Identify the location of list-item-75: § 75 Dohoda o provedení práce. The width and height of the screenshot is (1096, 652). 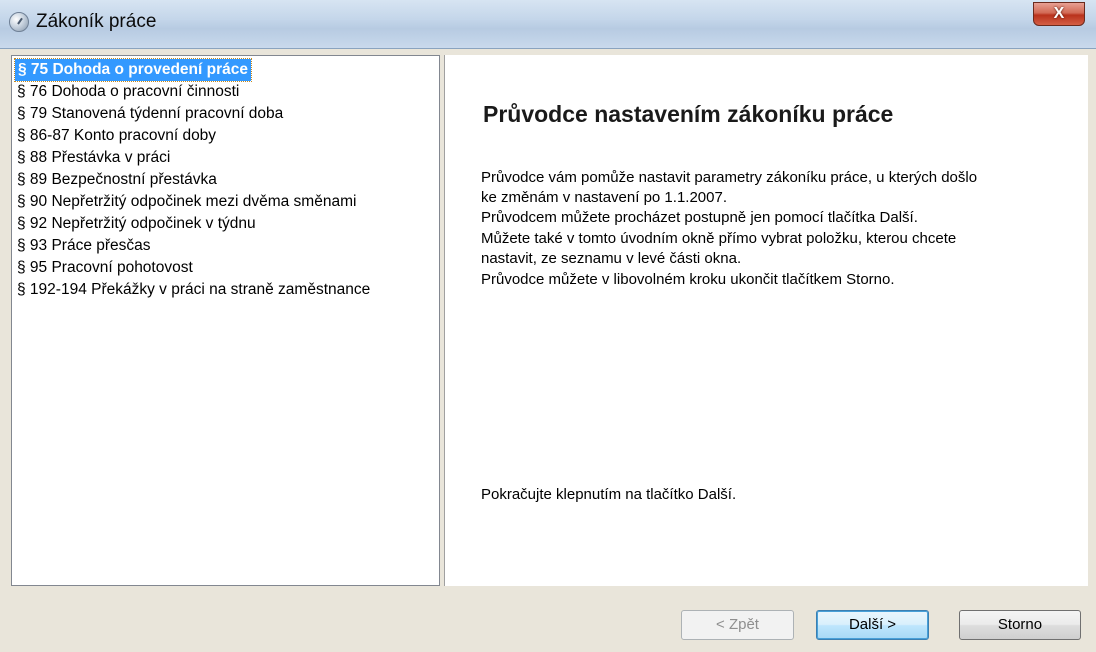
(133, 70).